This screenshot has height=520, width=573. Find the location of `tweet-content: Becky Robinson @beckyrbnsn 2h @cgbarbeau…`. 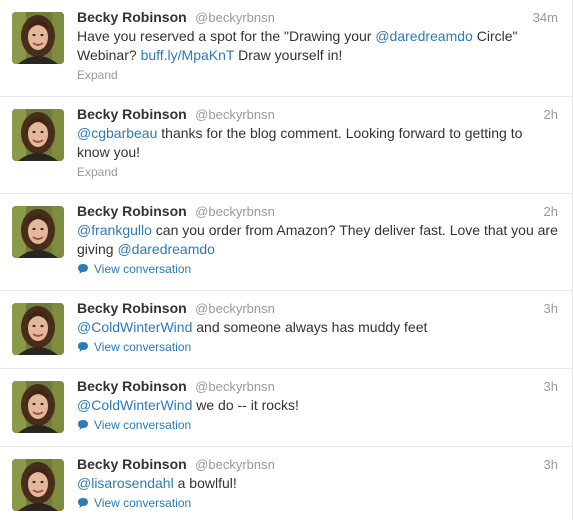

tweet-content: Becky Robinson @beckyrbnsn 2h @cgbarbeau… is located at coordinates (317, 142).